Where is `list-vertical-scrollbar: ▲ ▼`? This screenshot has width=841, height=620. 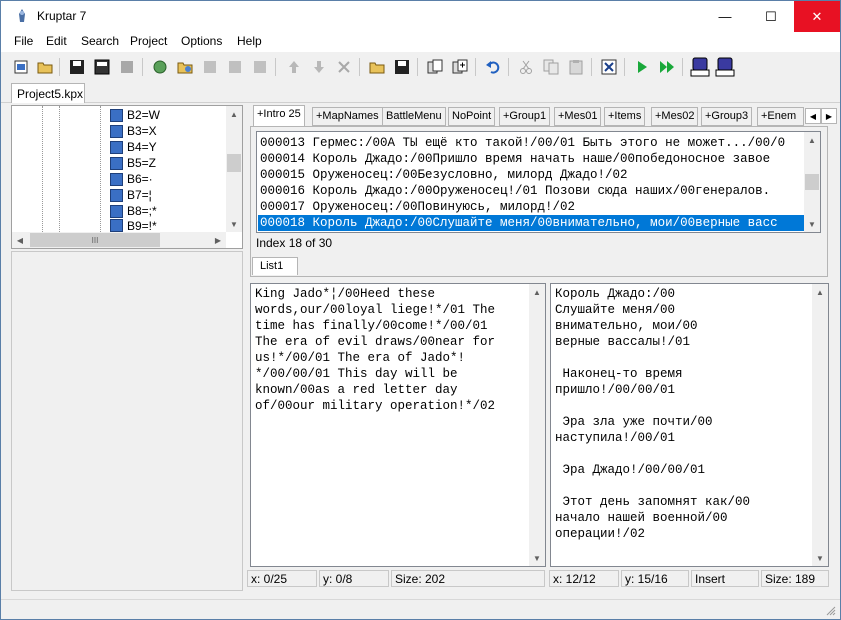 list-vertical-scrollbar: ▲ ▼ is located at coordinates (812, 182).